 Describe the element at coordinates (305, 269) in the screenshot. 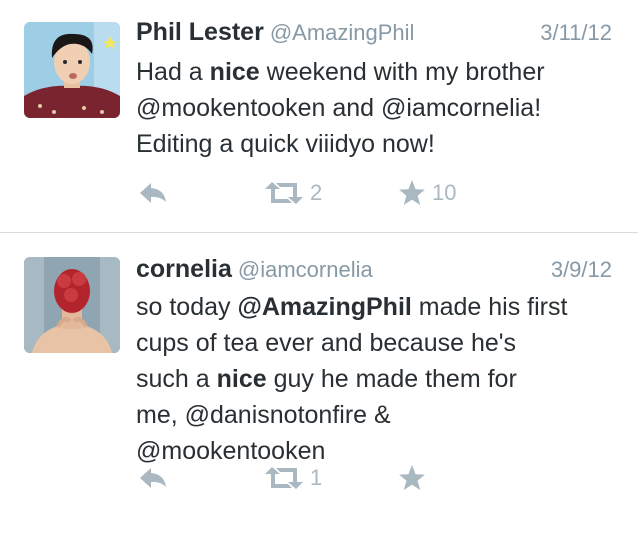

I see `username: @iamcornelia` at that location.